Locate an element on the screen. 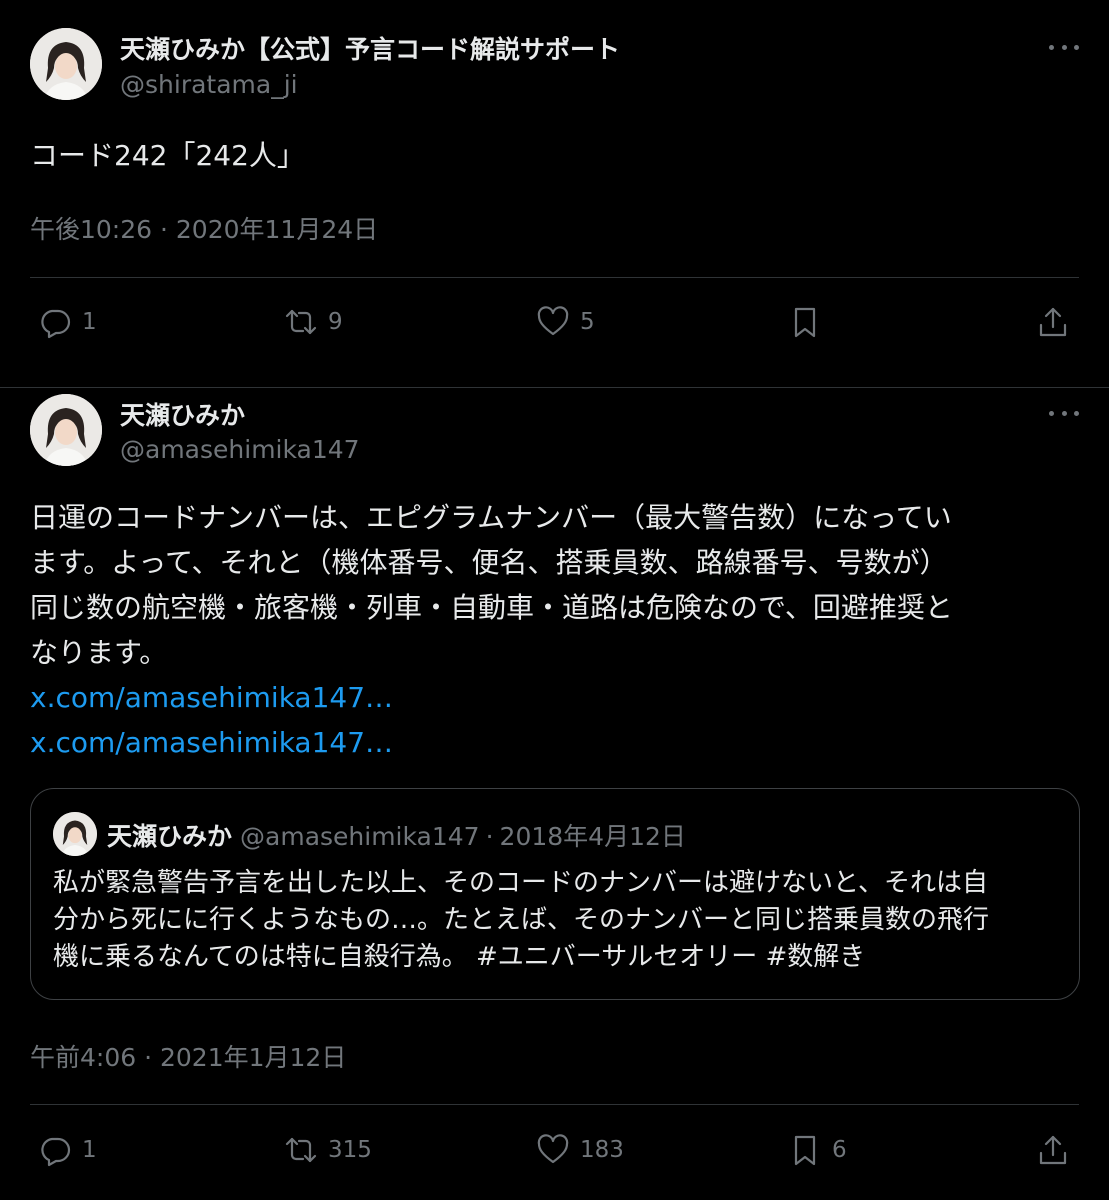 The width and height of the screenshot is (1109, 1200). quote-text-line: 私が緊急警告予言を出した以上、そのコードのナンバーは避けないと、それは自 is located at coordinates (520, 883).